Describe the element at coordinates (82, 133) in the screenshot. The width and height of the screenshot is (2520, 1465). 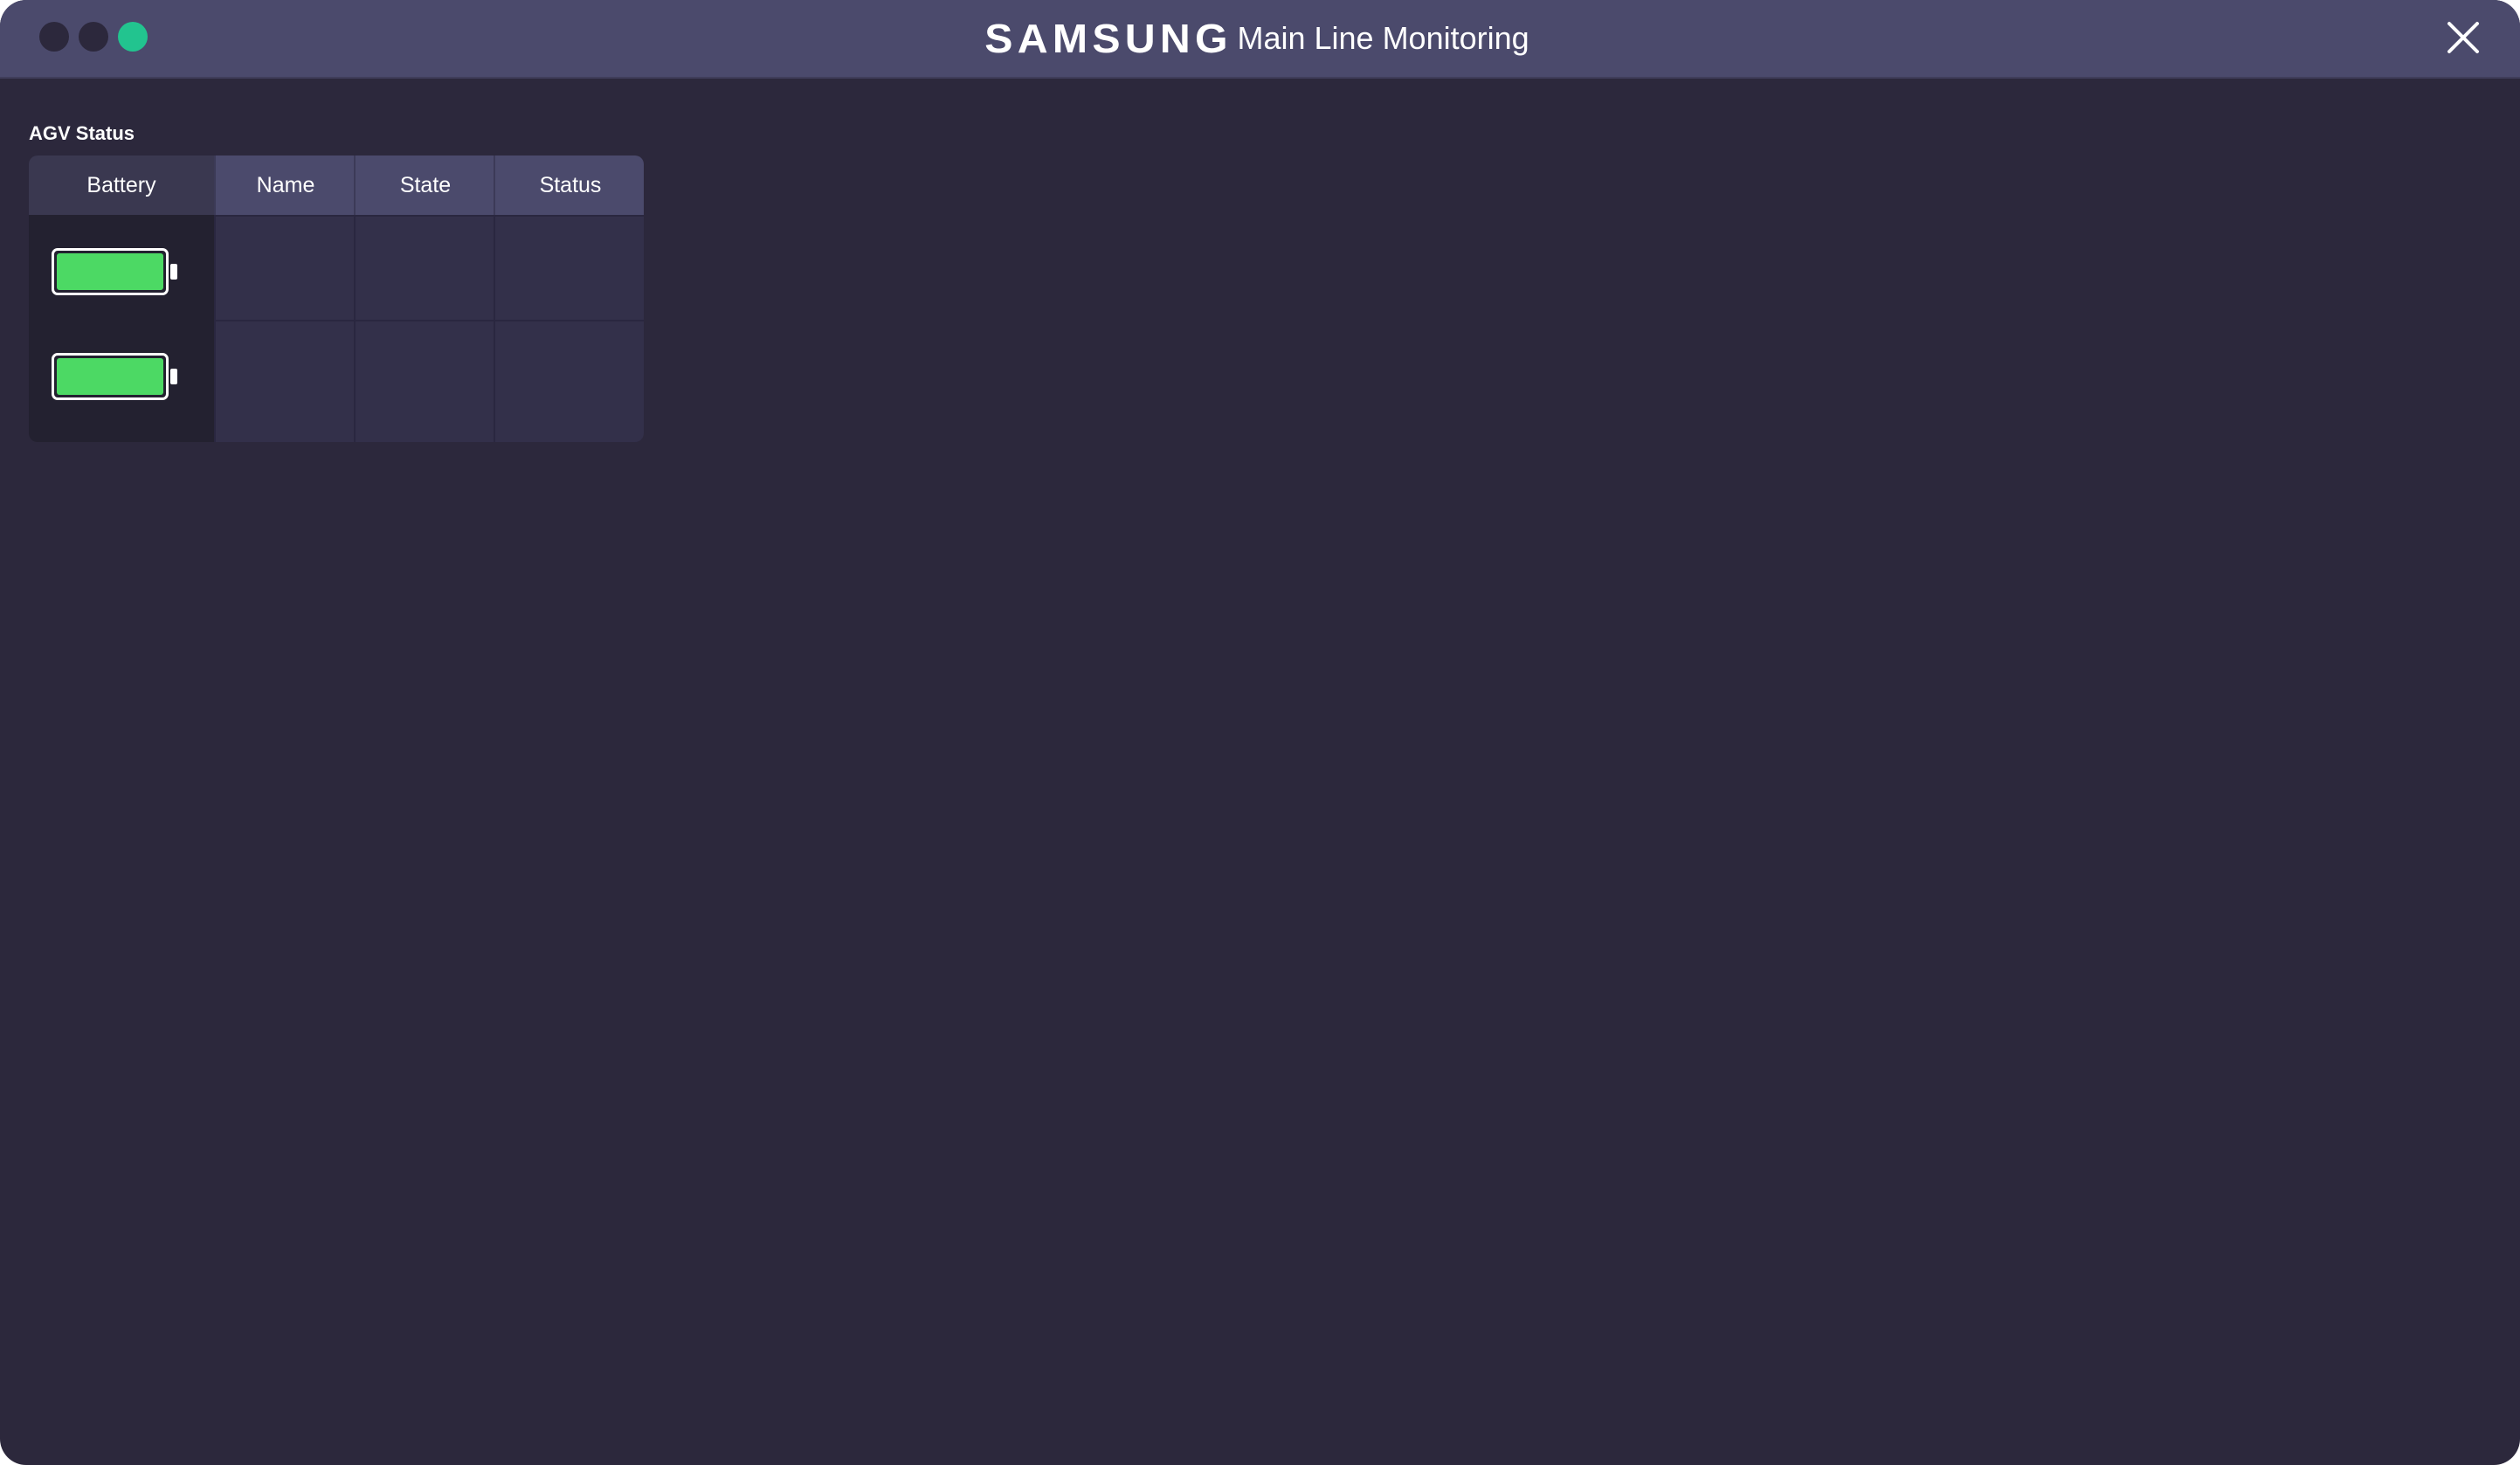
I see `section-title: AGV Status` at that location.